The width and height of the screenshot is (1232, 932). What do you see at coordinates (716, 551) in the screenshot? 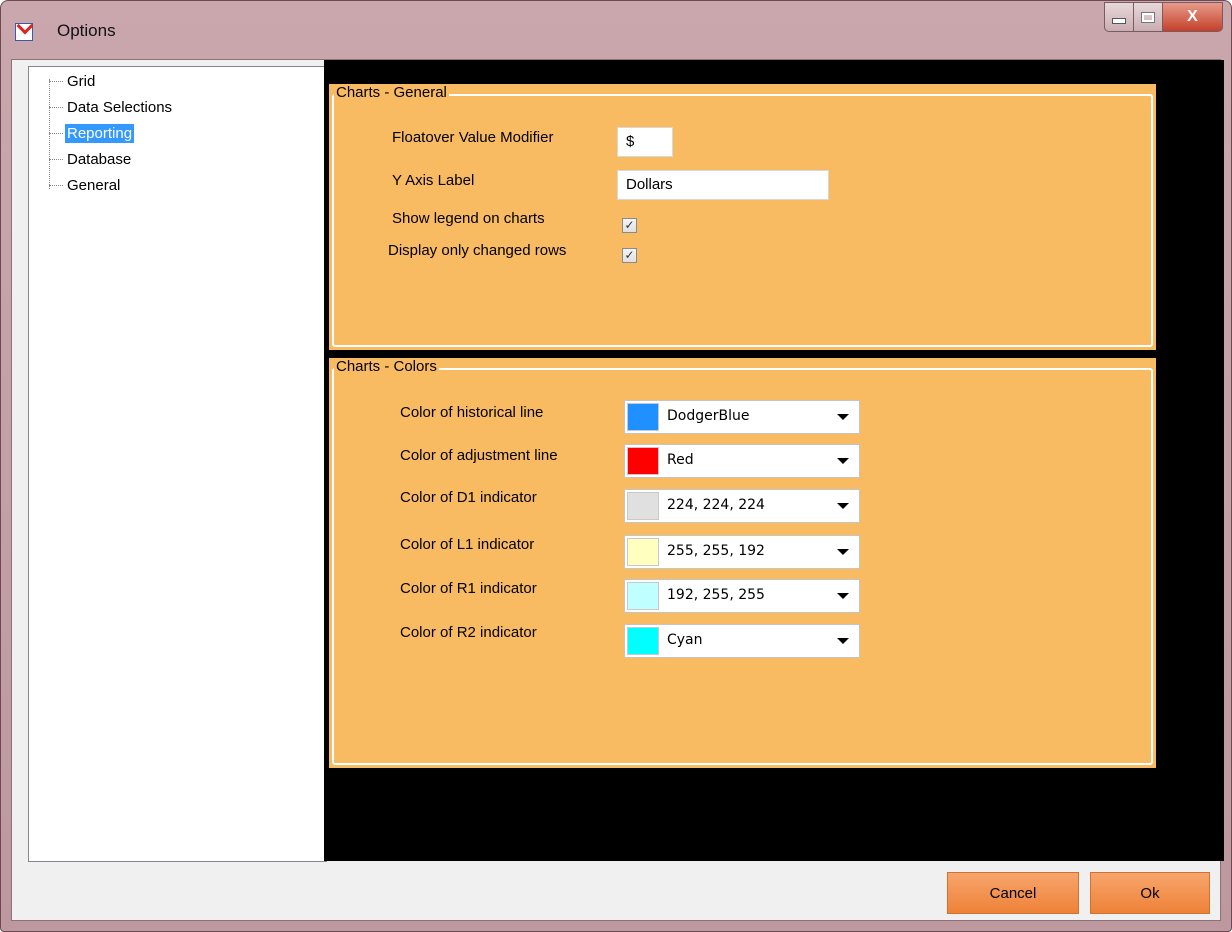
I see `combo-value: 255, 255, 192` at bounding box center [716, 551].